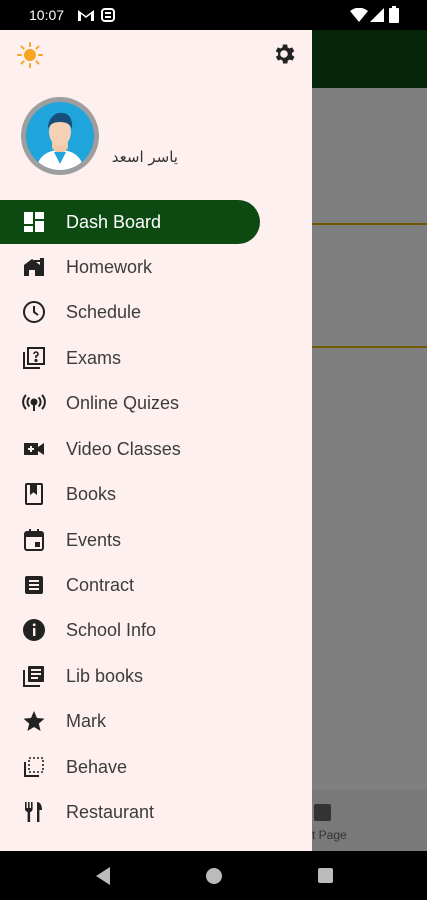 The width and height of the screenshot is (427, 900). I want to click on menu-label: Restaurant, so click(110, 812).